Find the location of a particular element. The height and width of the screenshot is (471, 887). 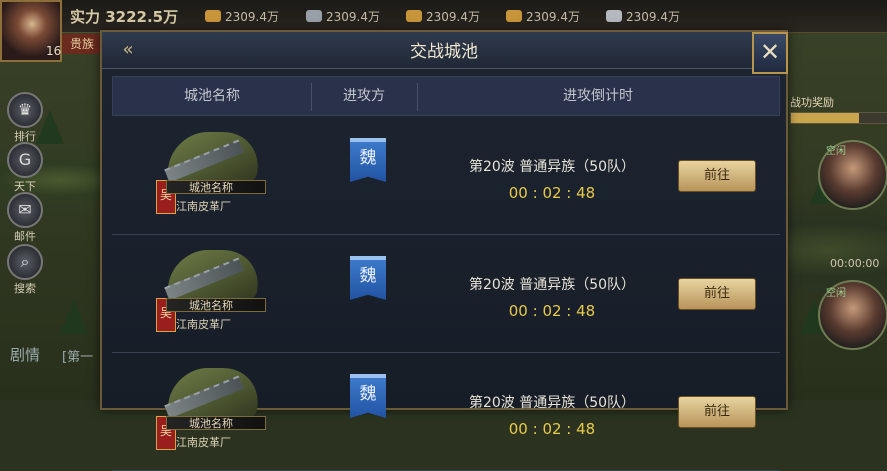

resource-weapon: 2309.4万 is located at coordinates (543, 16).